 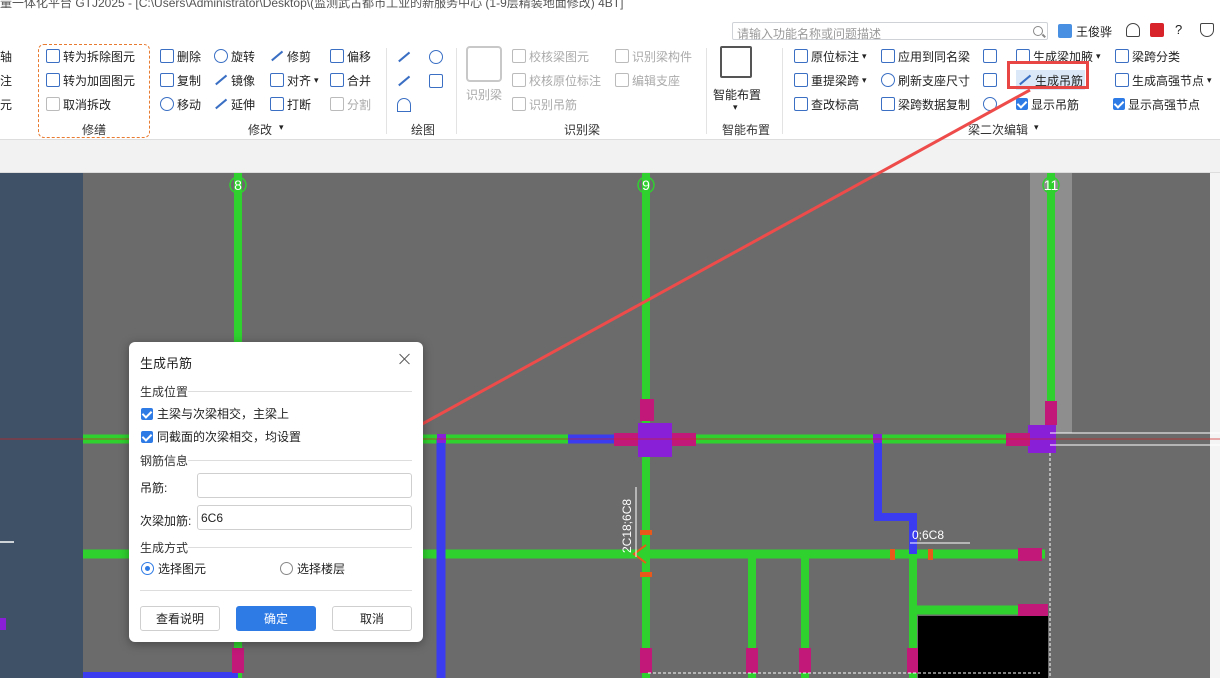 I want to click on split-button: 分割, so click(x=350, y=104).